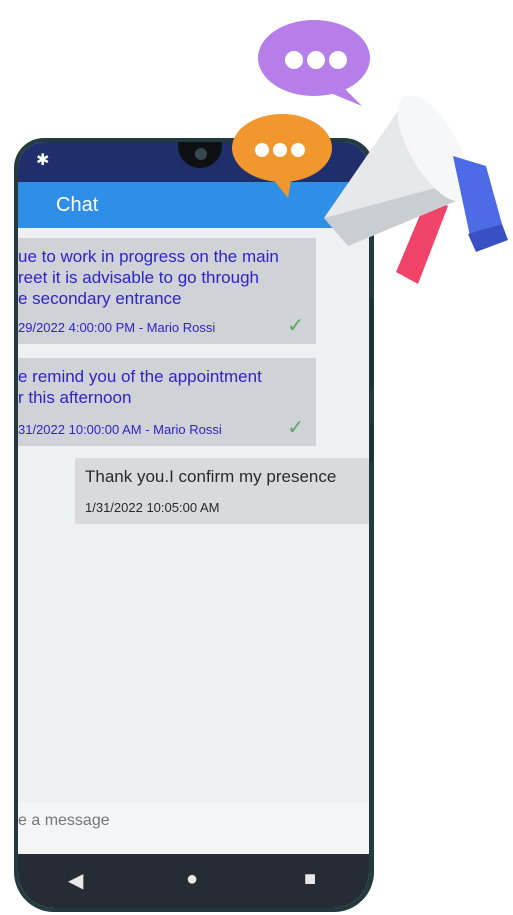 The height and width of the screenshot is (915, 513). Describe the element at coordinates (77, 205) in the screenshot. I see `page-title: Chat` at that location.